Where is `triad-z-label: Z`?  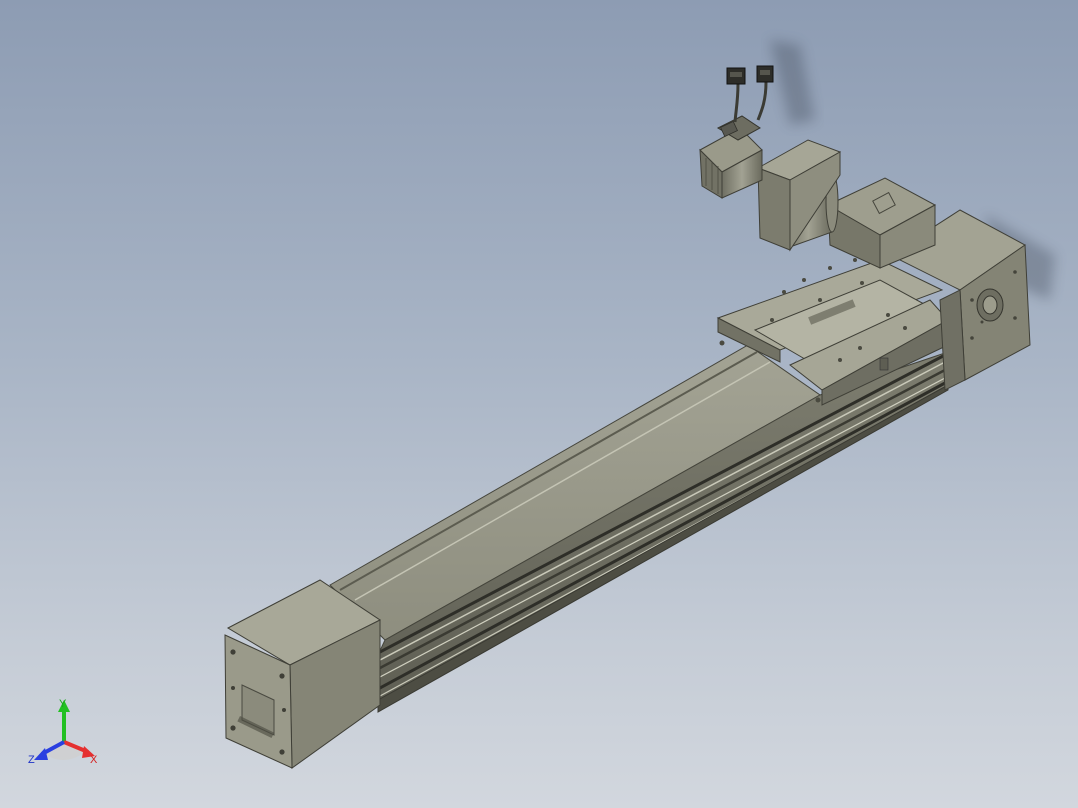 triad-z-label: Z is located at coordinates (31, 760).